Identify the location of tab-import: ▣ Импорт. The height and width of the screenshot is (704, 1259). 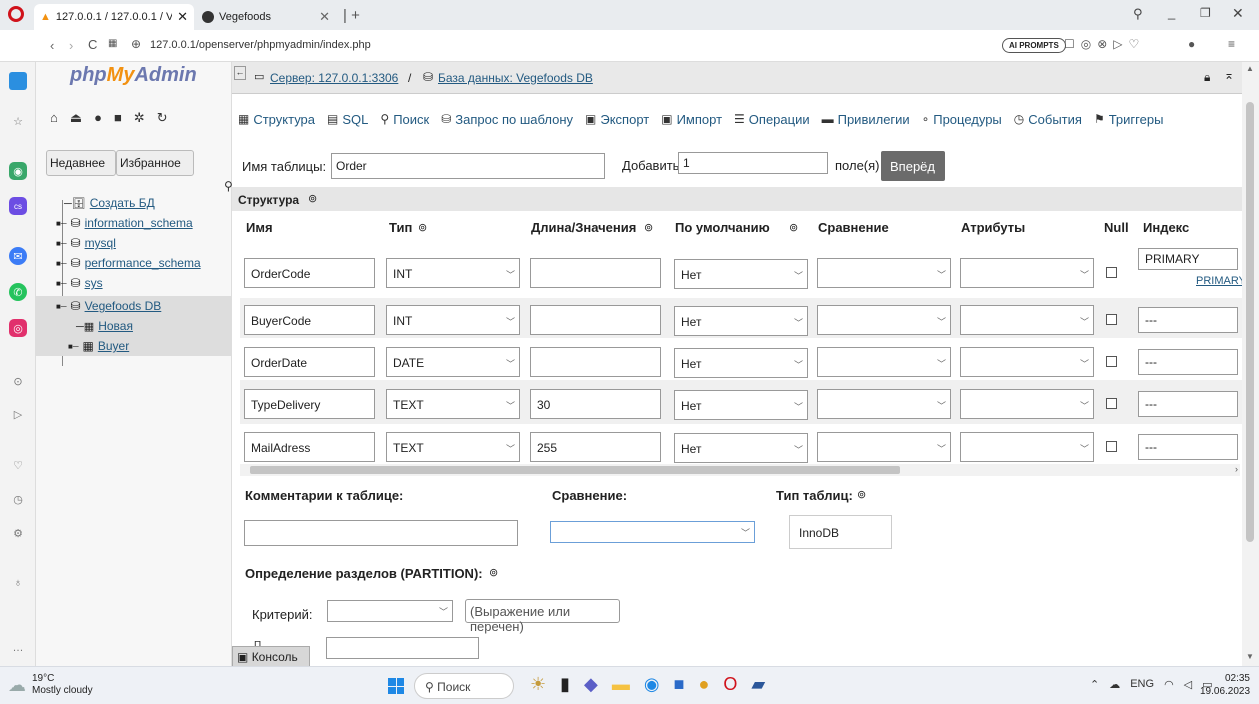
(691, 119).